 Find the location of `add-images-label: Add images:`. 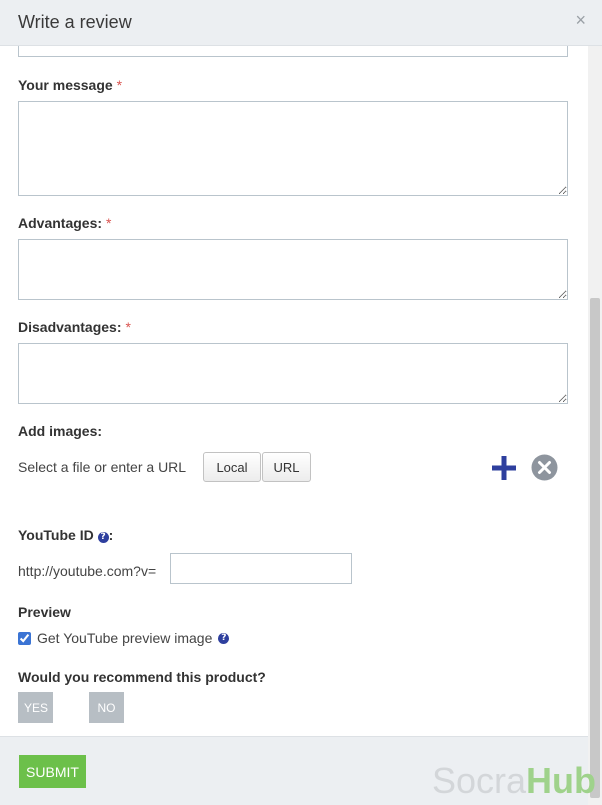

add-images-label: Add images: is located at coordinates (60, 431).